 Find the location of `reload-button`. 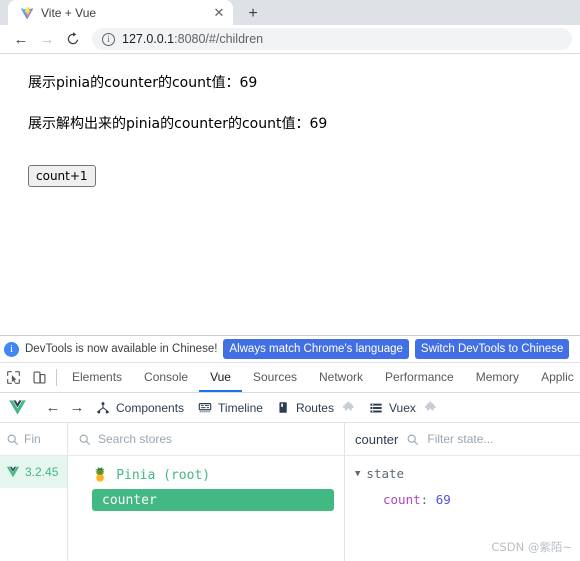

reload-button is located at coordinates (73, 39).